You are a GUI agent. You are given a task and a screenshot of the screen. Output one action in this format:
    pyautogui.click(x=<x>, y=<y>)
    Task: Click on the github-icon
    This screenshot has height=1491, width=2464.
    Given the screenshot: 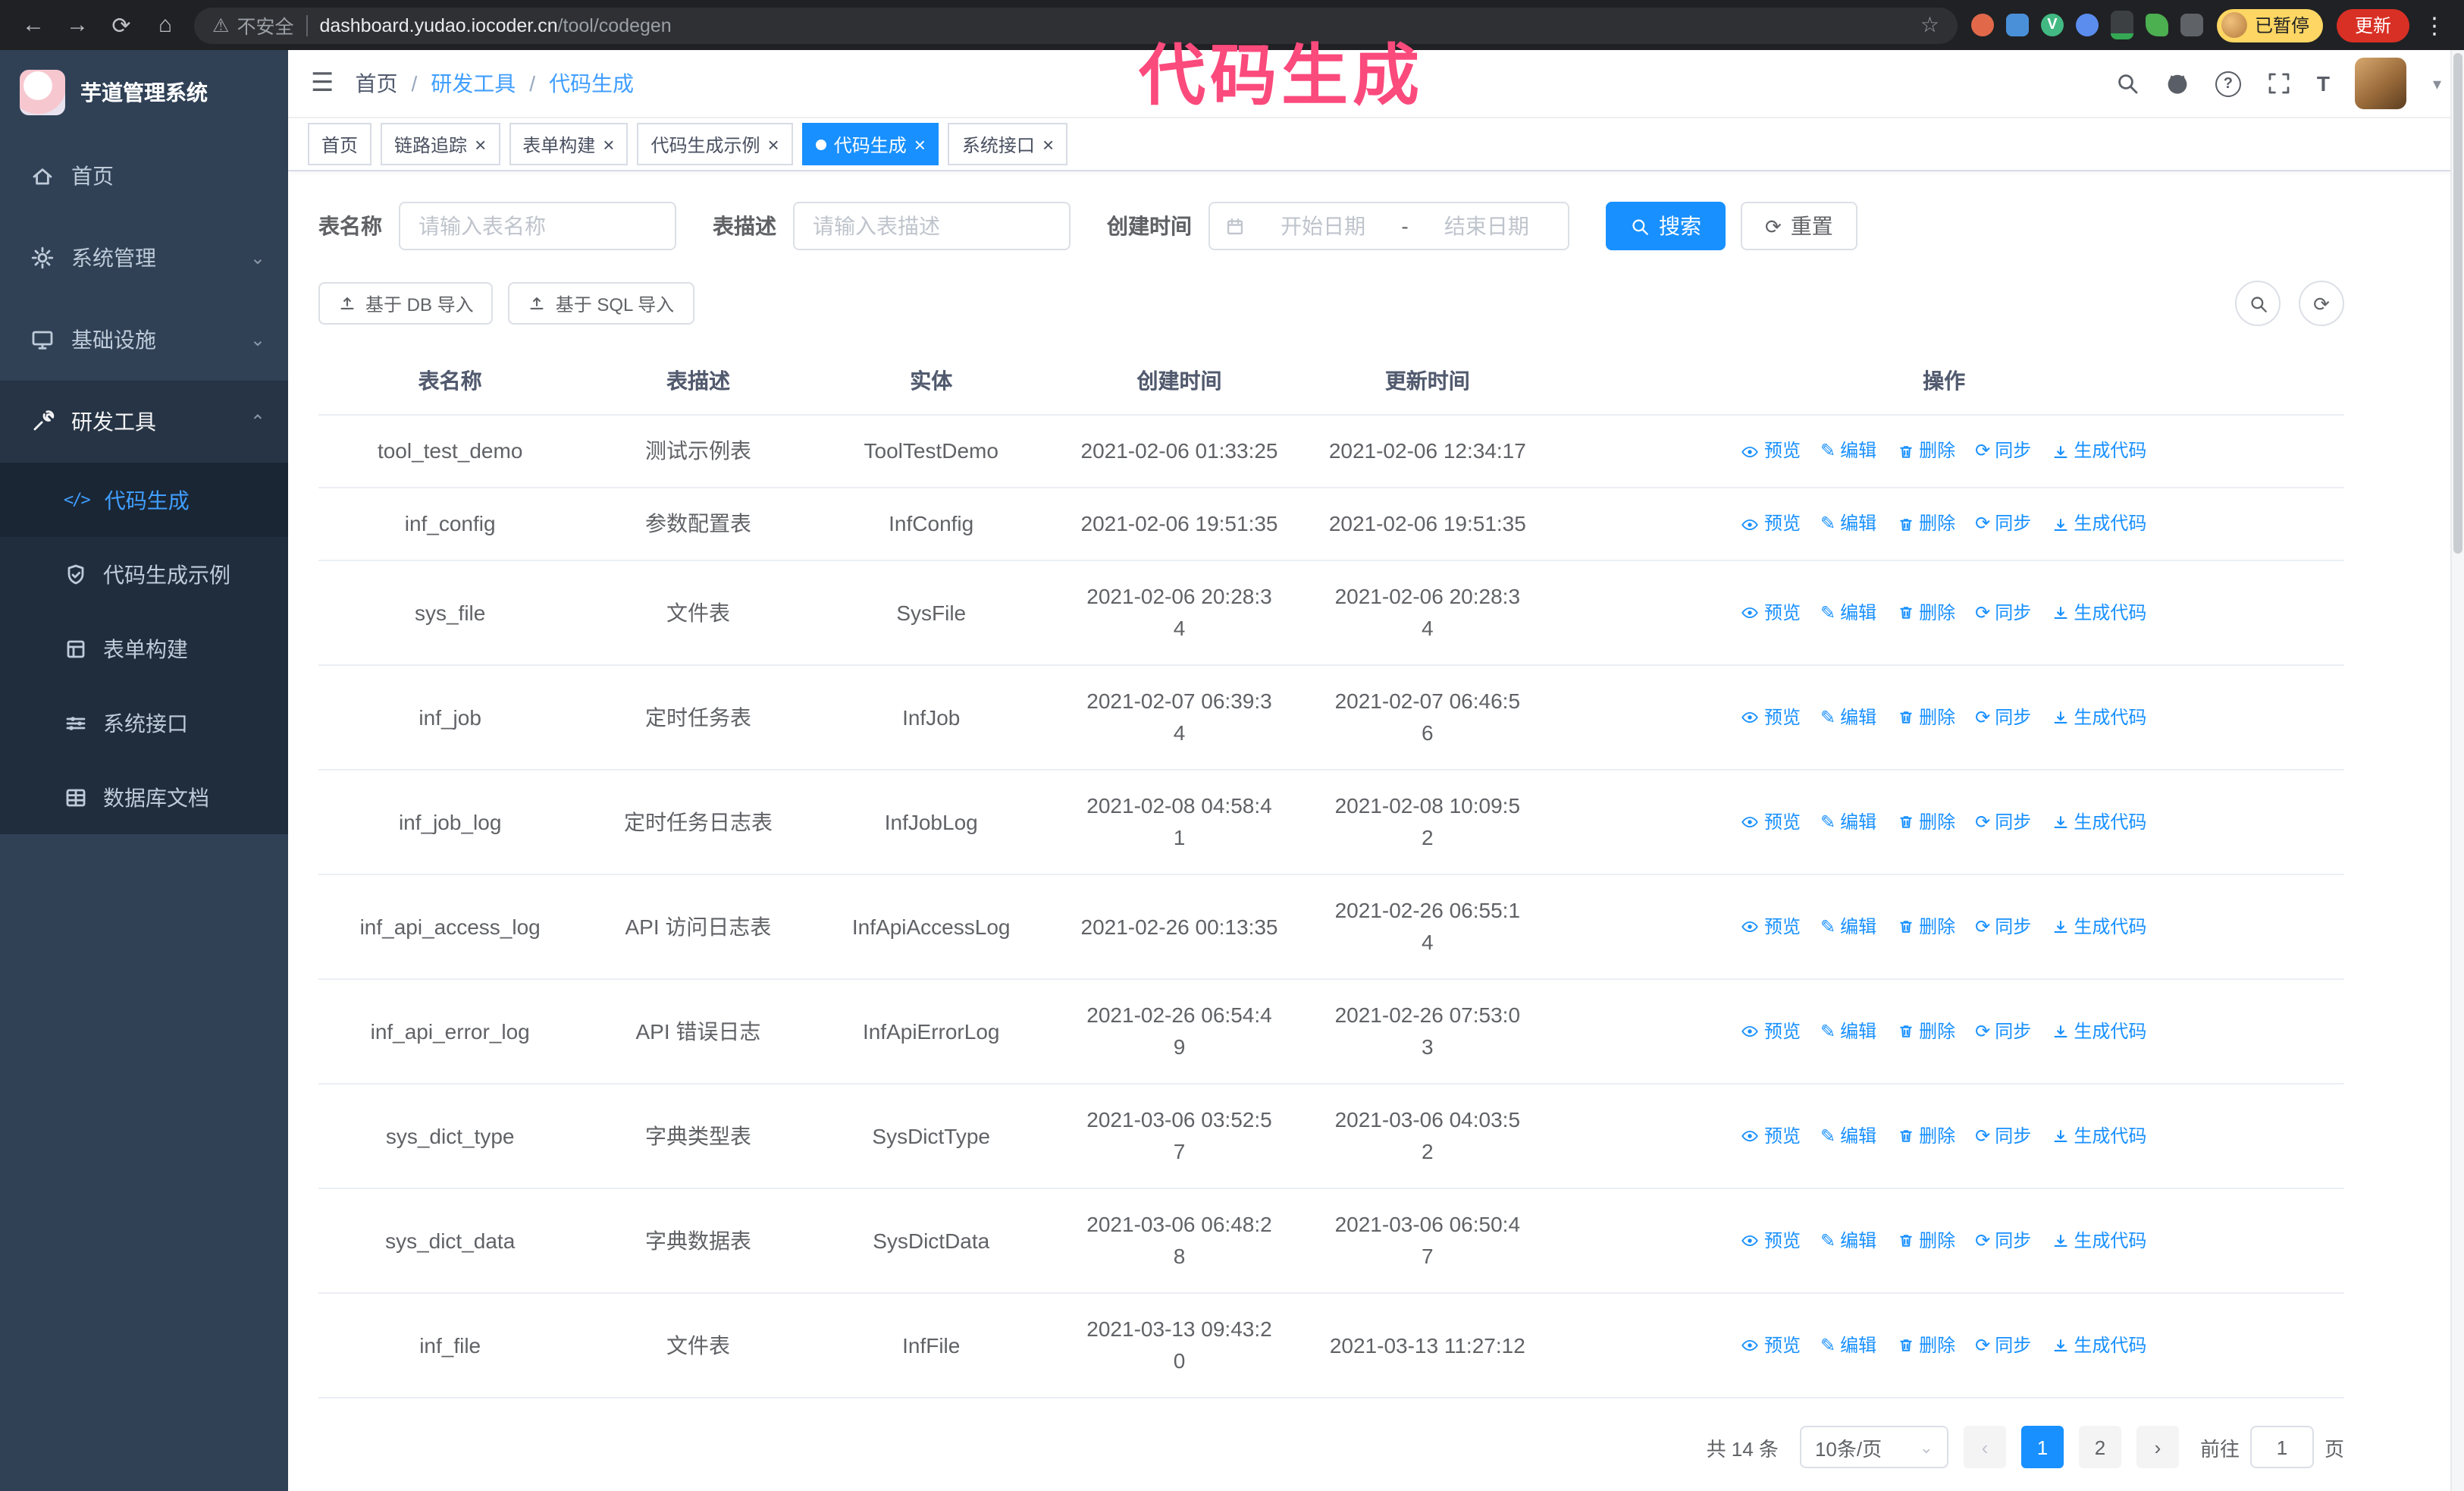 What is the action you would take?
    pyautogui.click(x=2177, y=83)
    